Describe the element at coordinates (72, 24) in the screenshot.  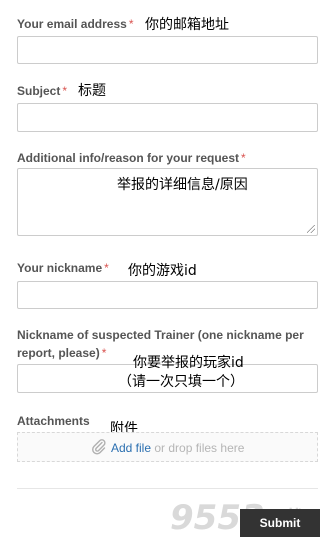
I see `email-label-text: Your email address` at that location.